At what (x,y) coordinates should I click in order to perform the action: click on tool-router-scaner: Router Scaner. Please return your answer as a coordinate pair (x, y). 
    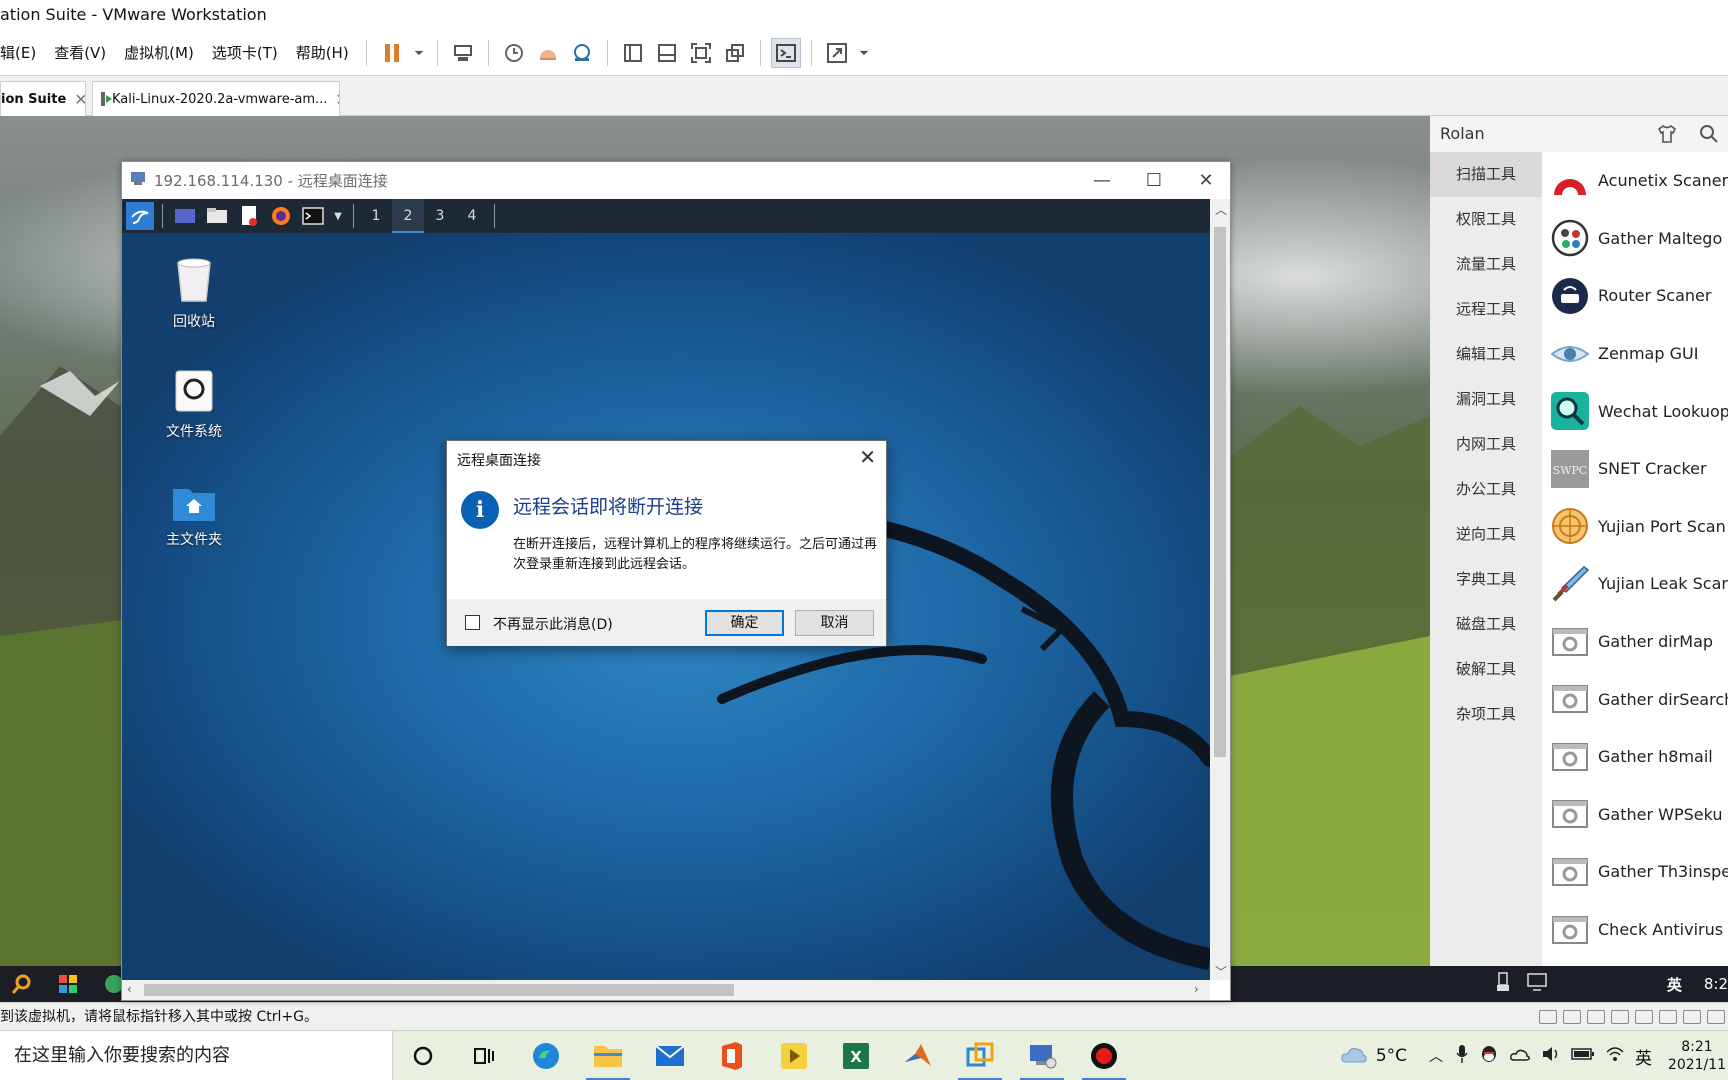
    Looking at the image, I should click on (1635, 296).